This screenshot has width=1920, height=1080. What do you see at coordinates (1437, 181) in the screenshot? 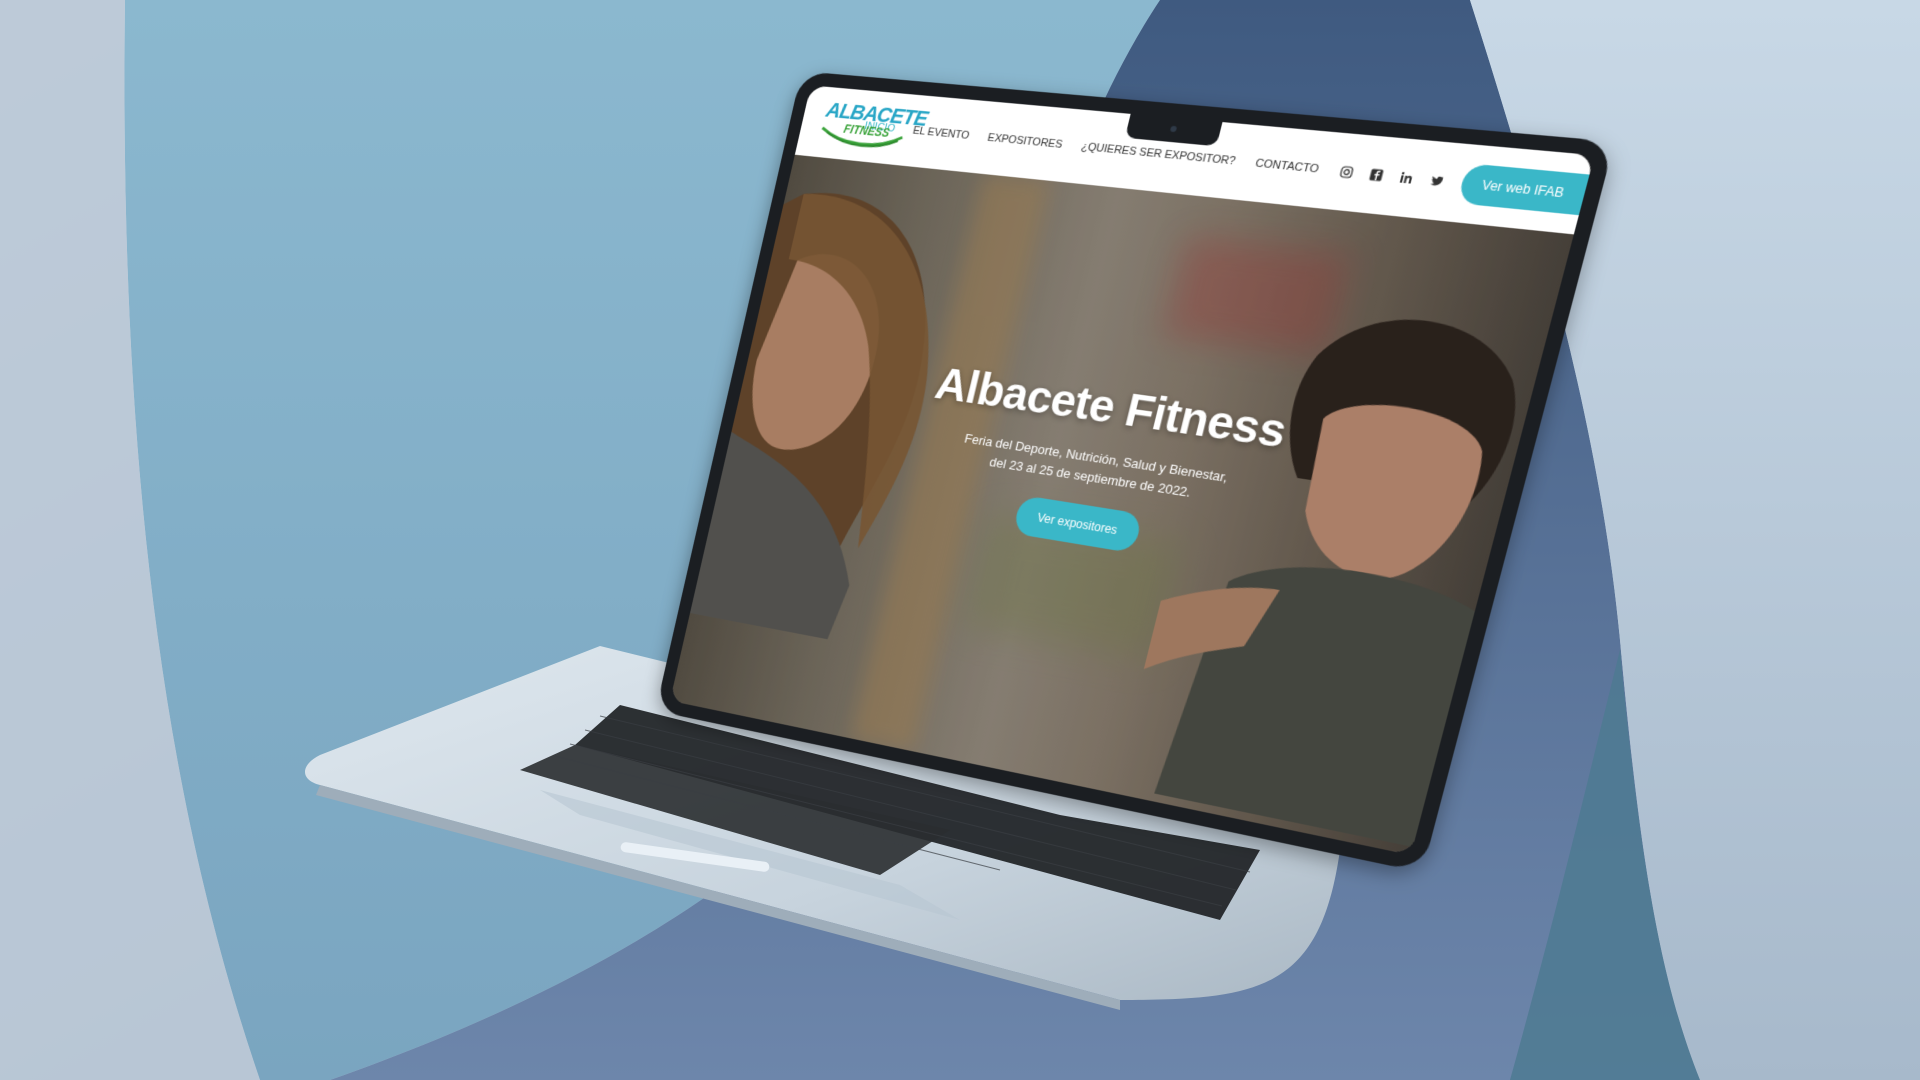
I see `twitter-icon` at bounding box center [1437, 181].